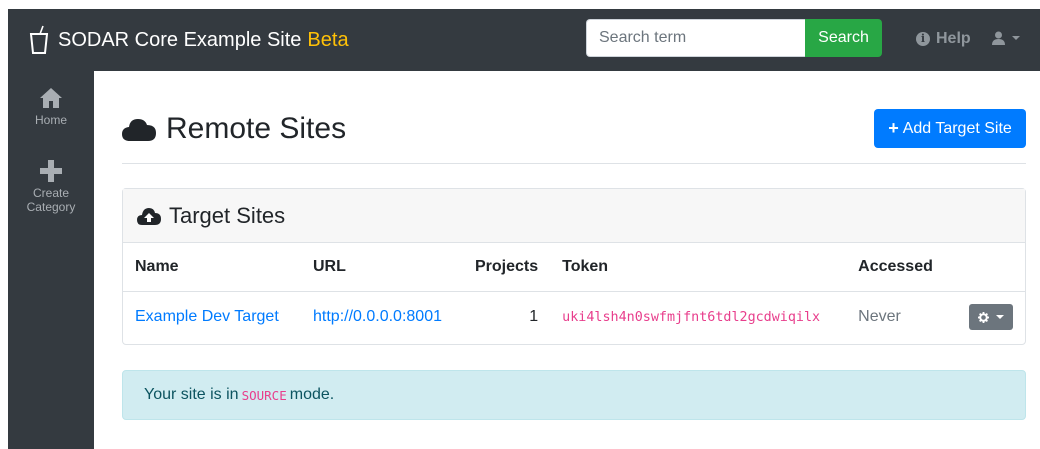 Image resolution: width=1040 pixels, height=449 pixels. Describe the element at coordinates (50, 120) in the screenshot. I see `sidebar-item-label: Home` at that location.